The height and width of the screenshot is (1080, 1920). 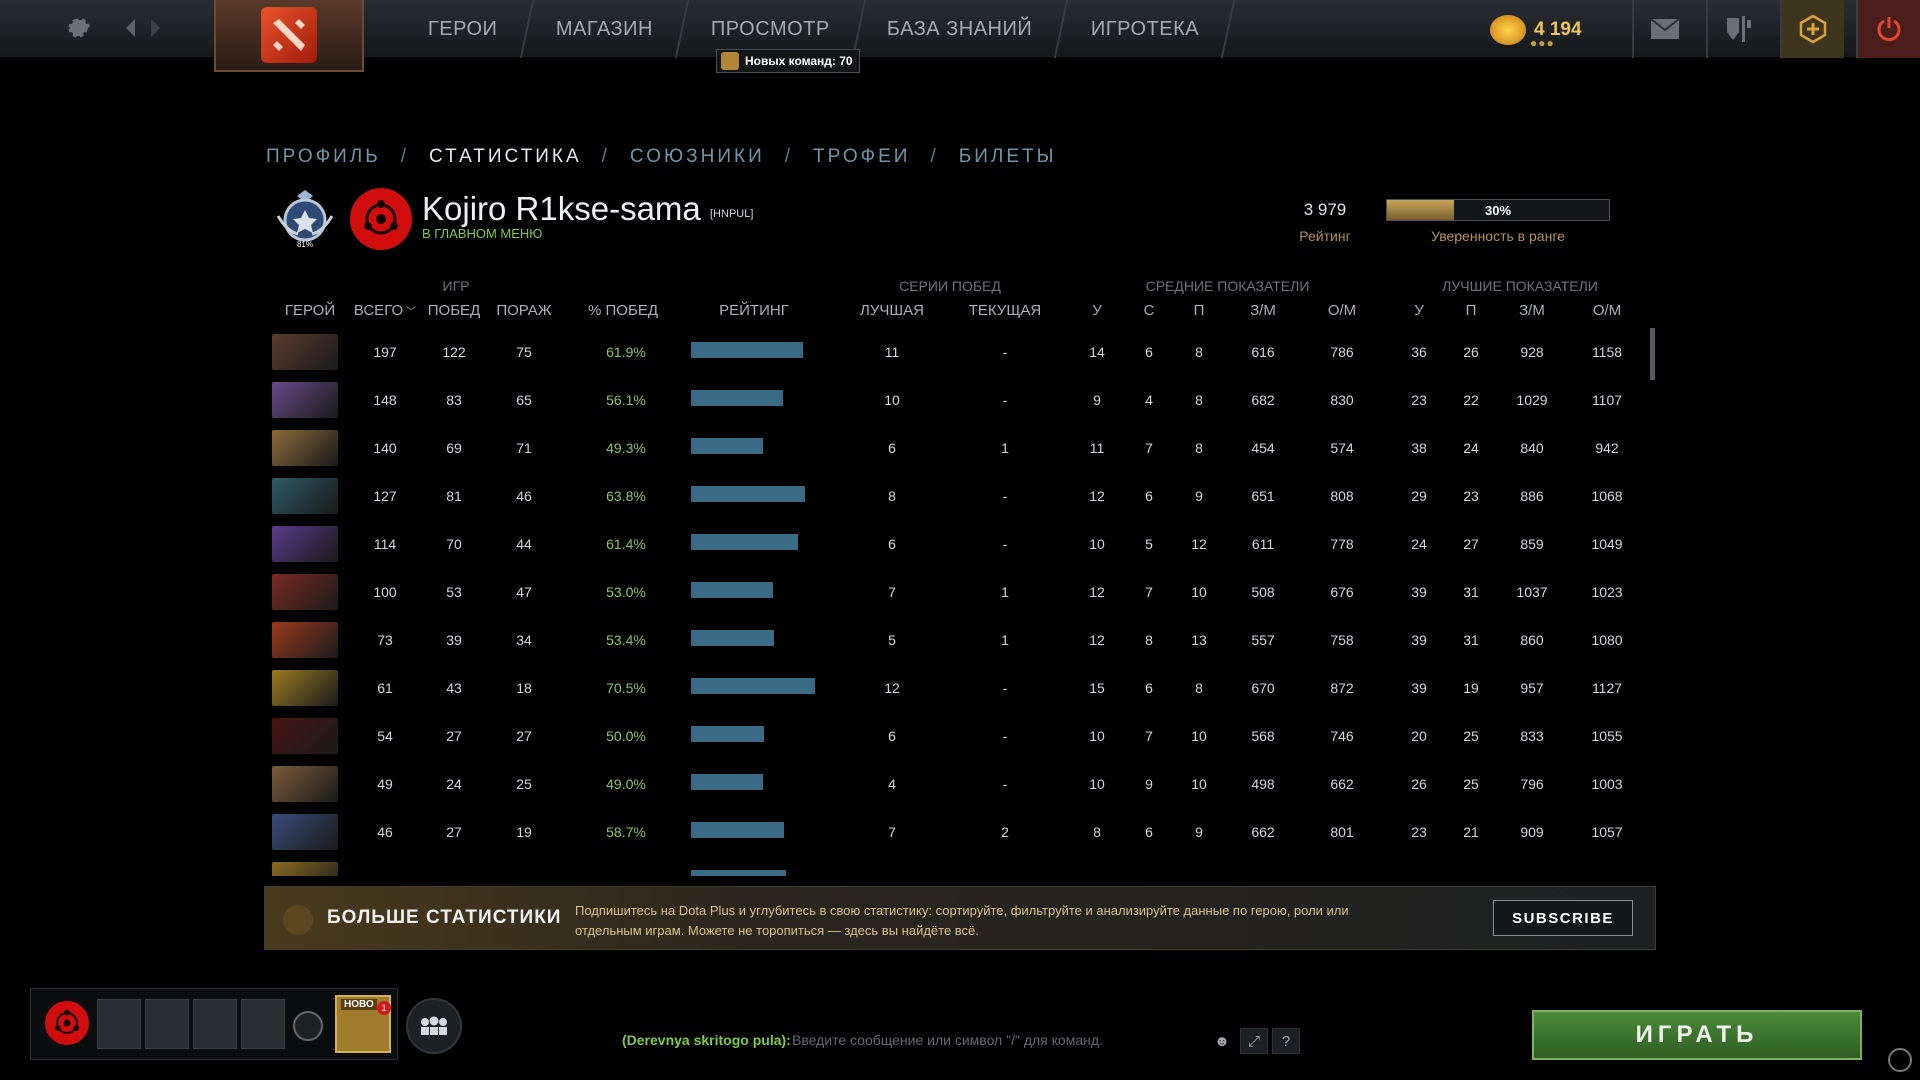 I want to click on best-kills-cell: 29, so click(x=1419, y=496).